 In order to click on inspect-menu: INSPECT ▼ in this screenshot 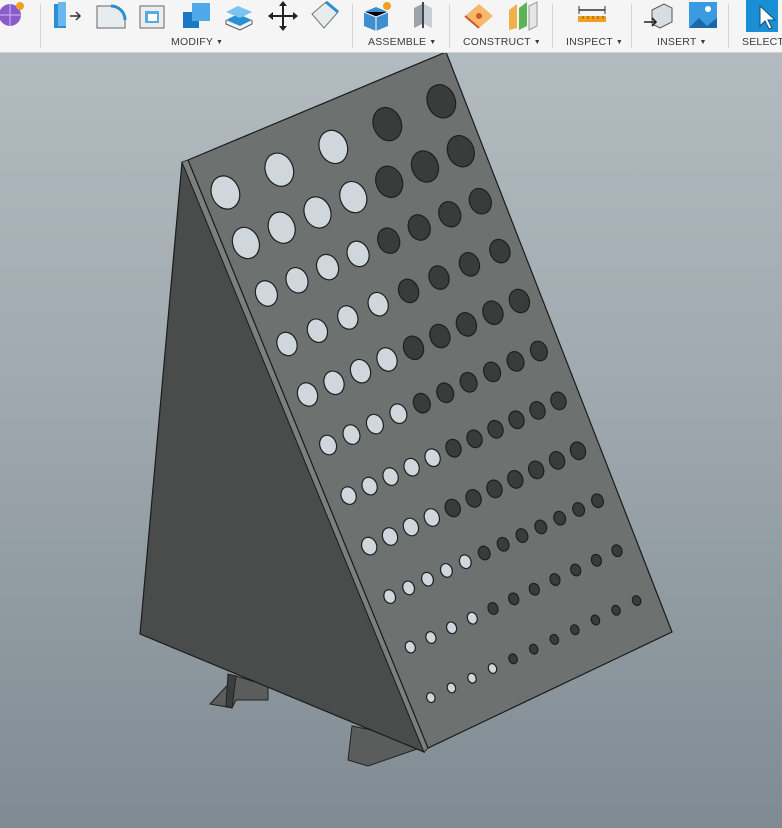, I will do `click(594, 42)`.